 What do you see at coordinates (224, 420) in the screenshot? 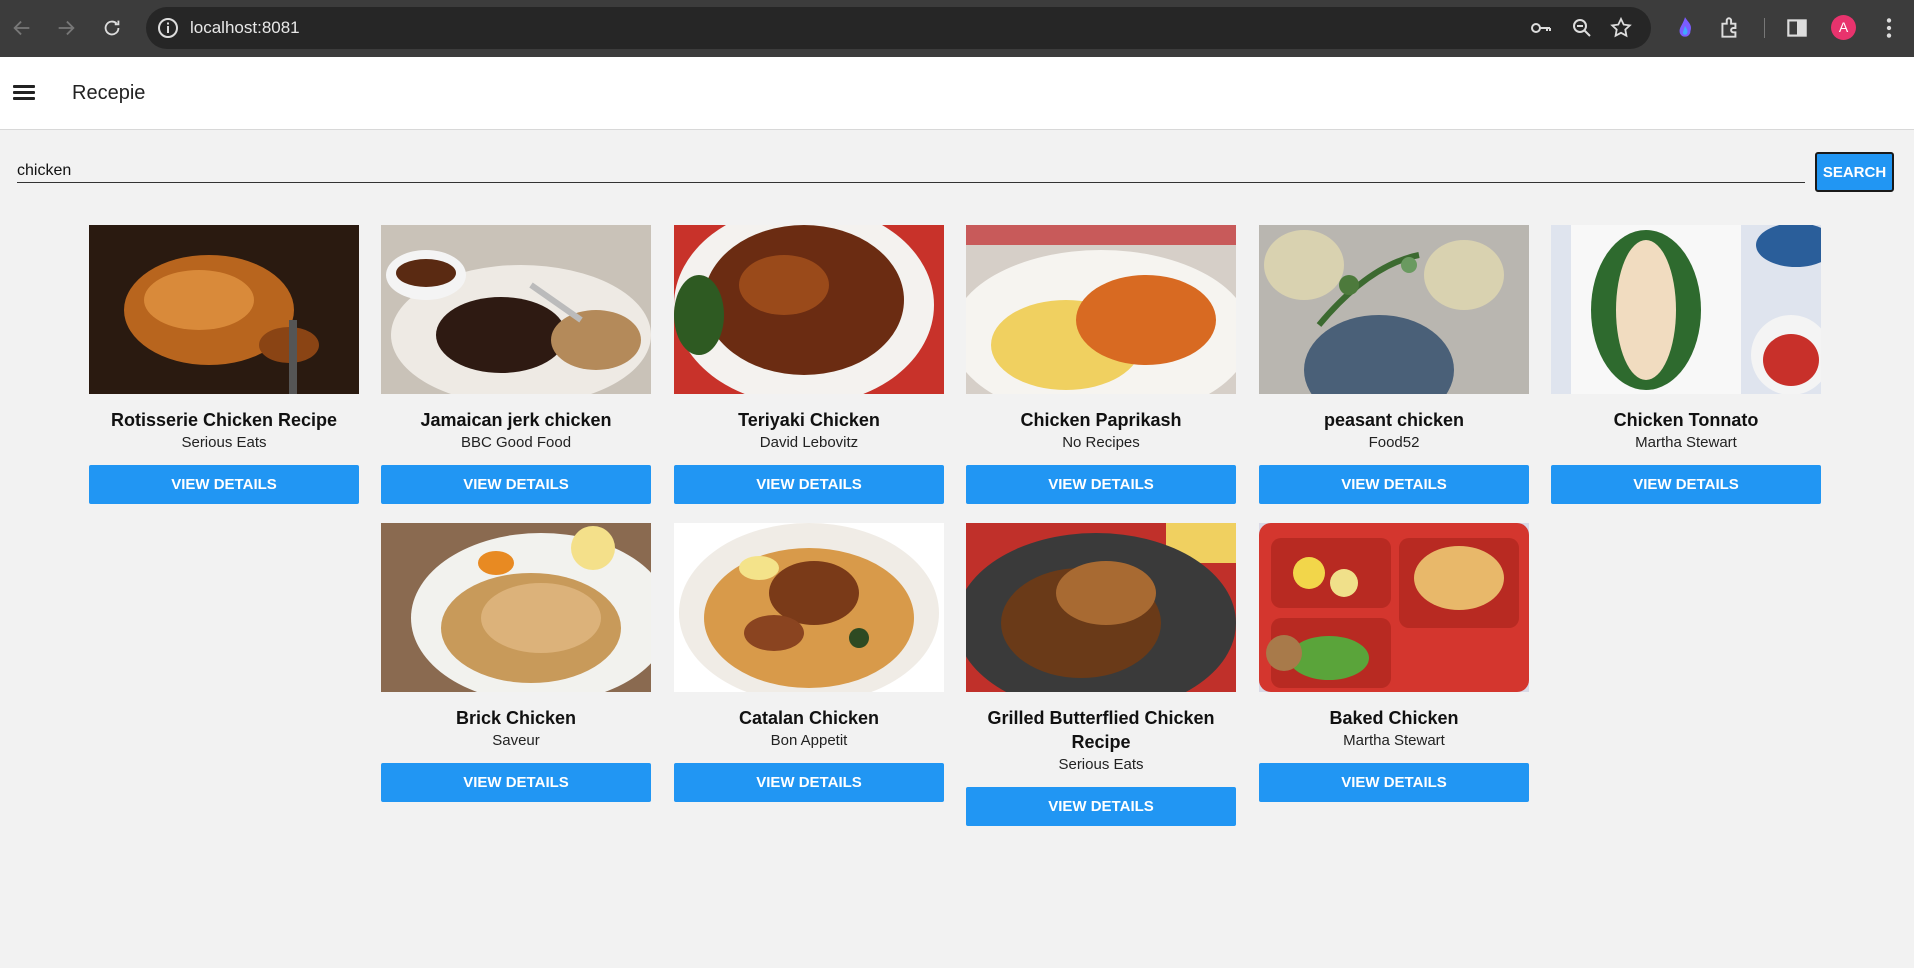
I see `recipe-title: Rotisserie Chicken Recipe` at bounding box center [224, 420].